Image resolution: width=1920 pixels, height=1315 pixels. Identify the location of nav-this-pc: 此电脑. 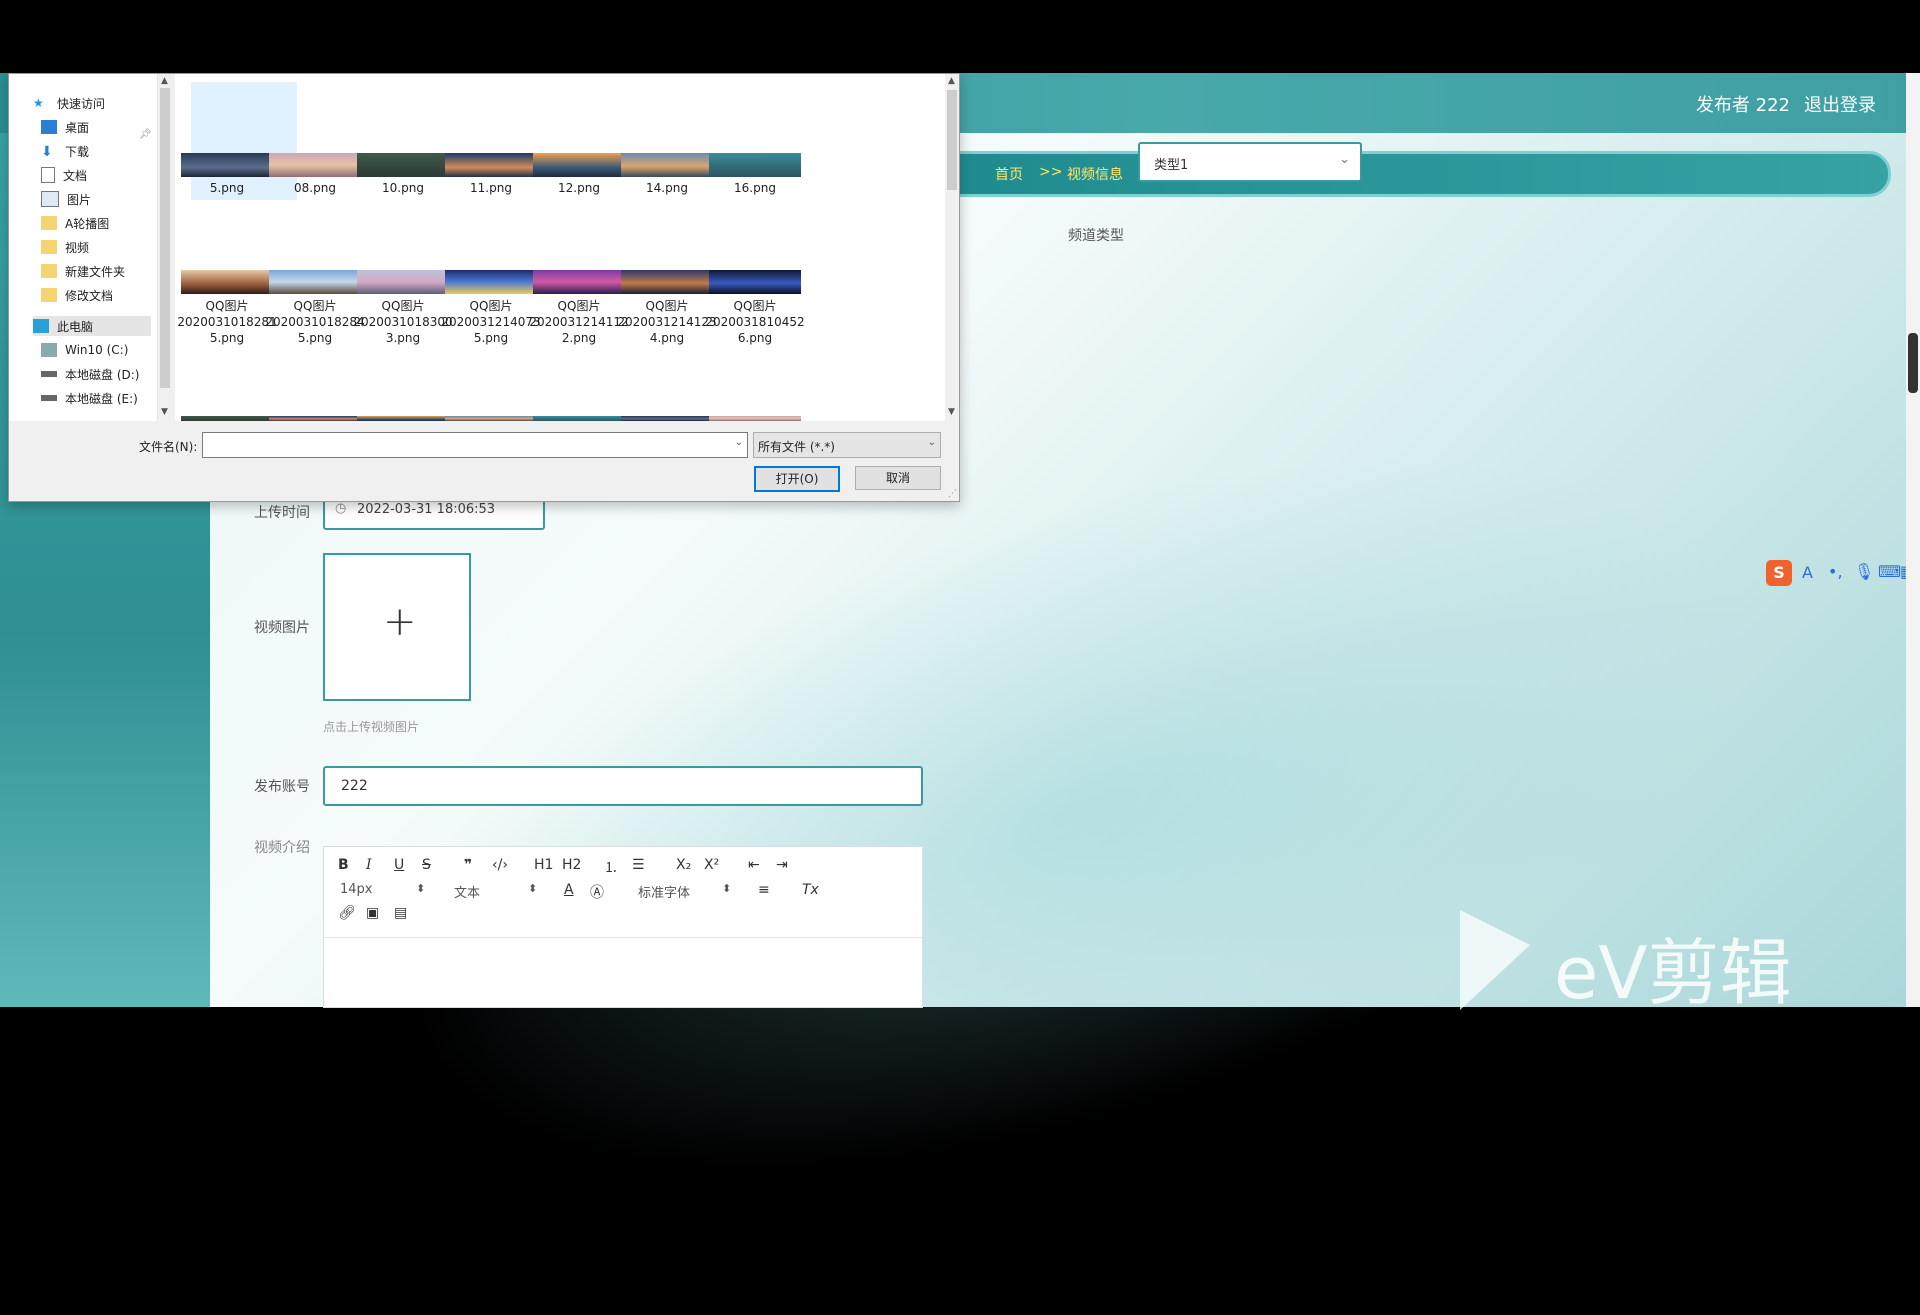
(92, 326).